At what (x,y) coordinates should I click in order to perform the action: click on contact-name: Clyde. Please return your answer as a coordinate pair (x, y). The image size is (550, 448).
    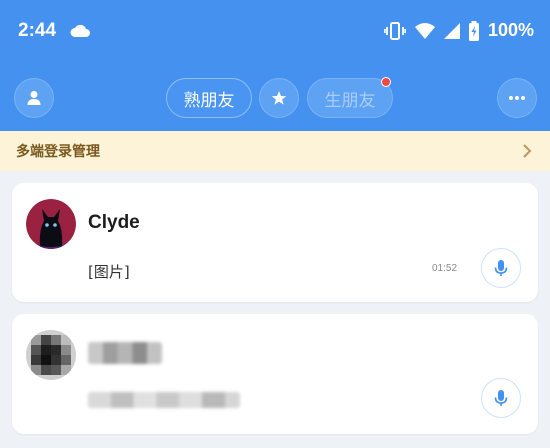
    Looking at the image, I should click on (114, 222).